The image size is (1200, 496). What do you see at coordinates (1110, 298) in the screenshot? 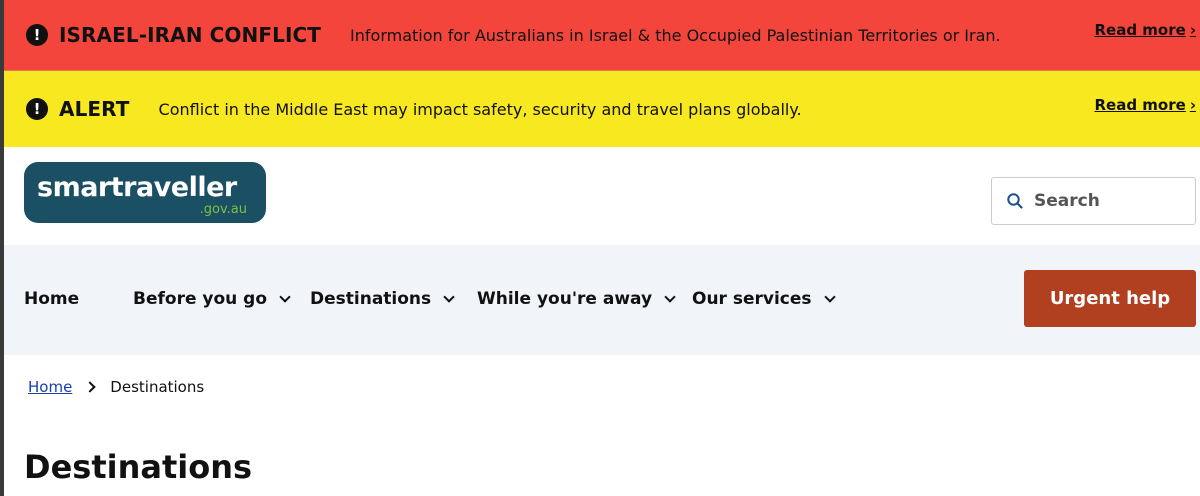
I see `urgent-help-button: Urgent help` at bounding box center [1110, 298].